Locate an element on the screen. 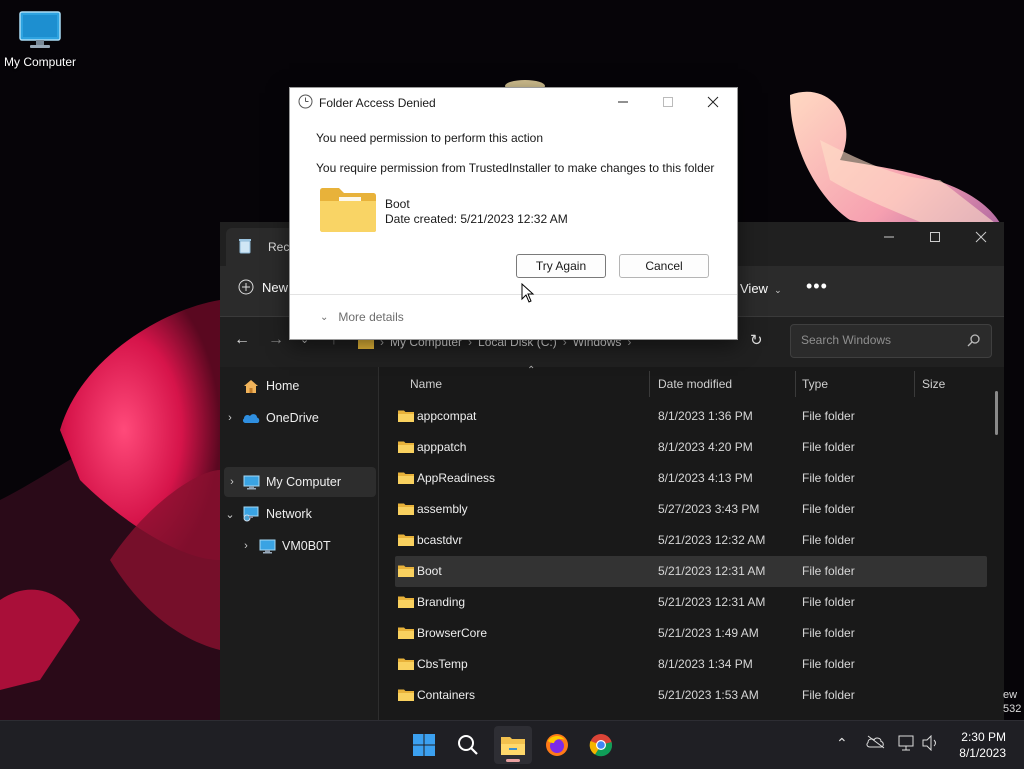 The height and width of the screenshot is (769, 1024). firefox-icon is located at coordinates (557, 745).